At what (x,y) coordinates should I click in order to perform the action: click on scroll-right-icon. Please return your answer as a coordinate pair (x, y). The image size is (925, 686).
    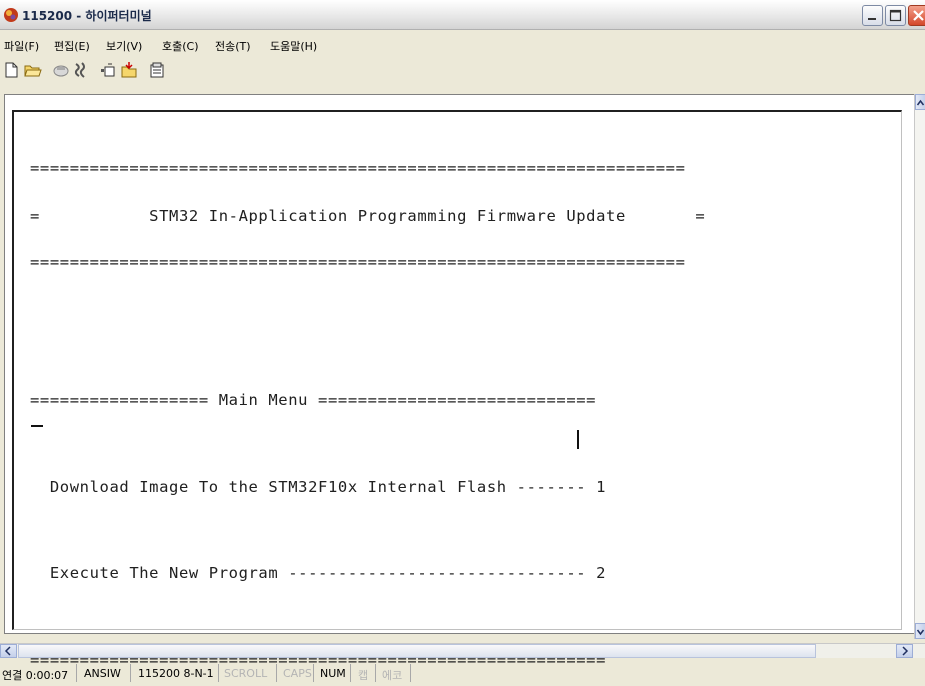
    Looking at the image, I should click on (904, 651).